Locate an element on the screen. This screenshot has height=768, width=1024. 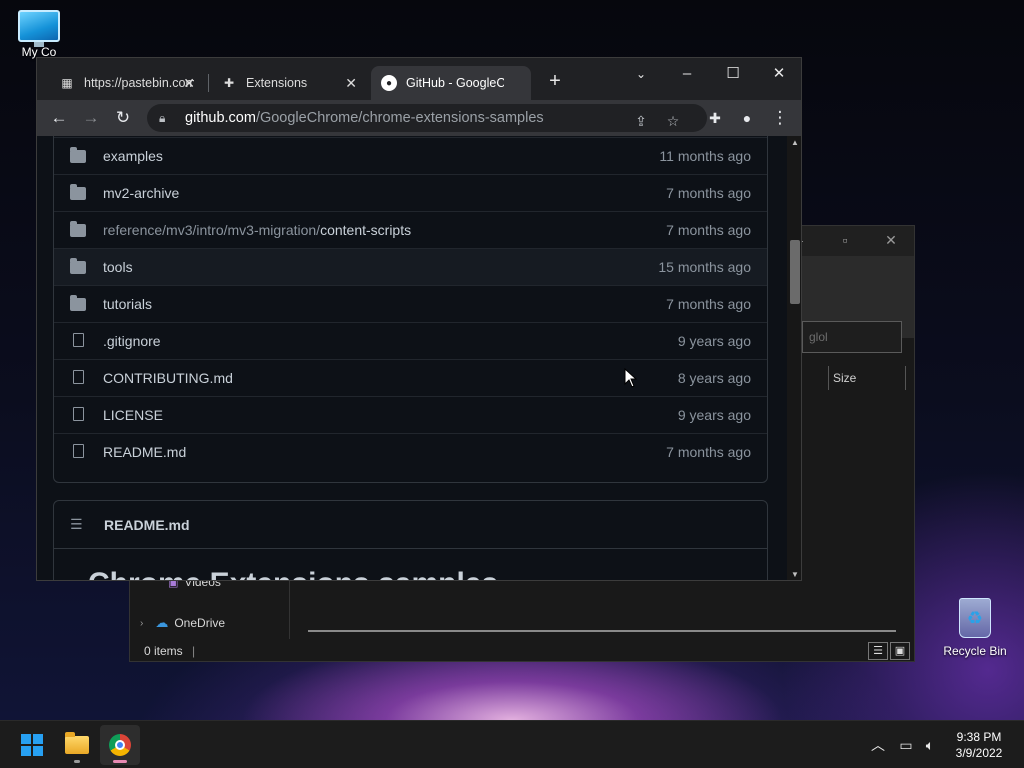
table-row: LICENSE 9 years ago is located at coordinates (410, 414).